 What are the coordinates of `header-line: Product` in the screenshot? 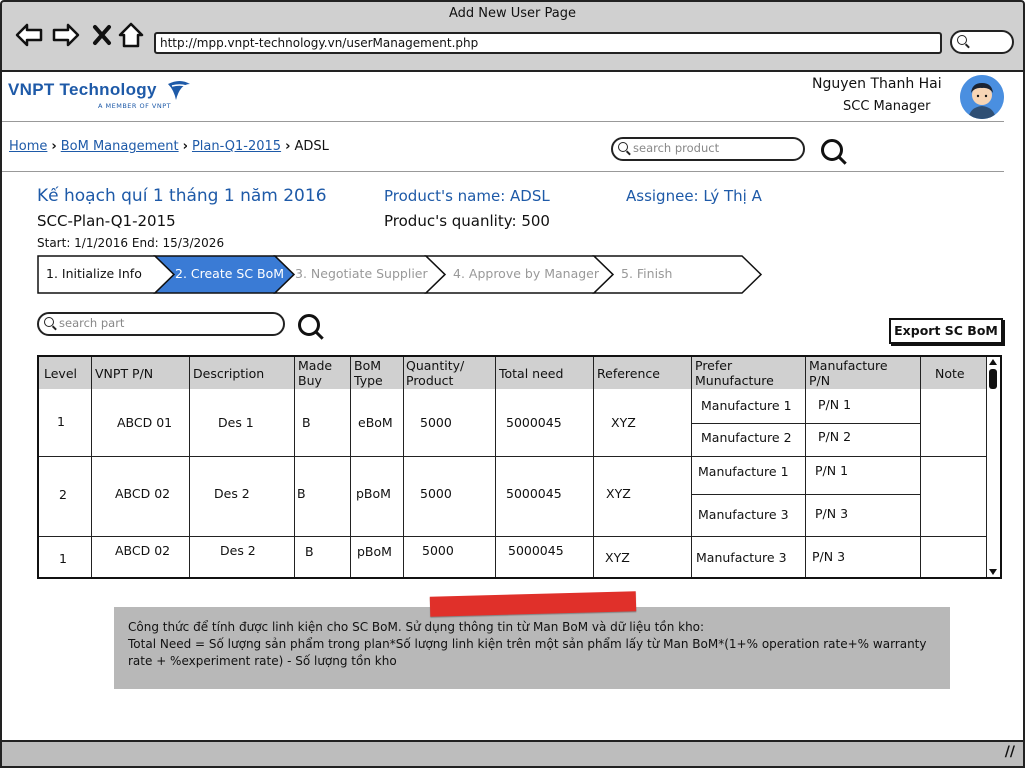 It's located at (430, 380).